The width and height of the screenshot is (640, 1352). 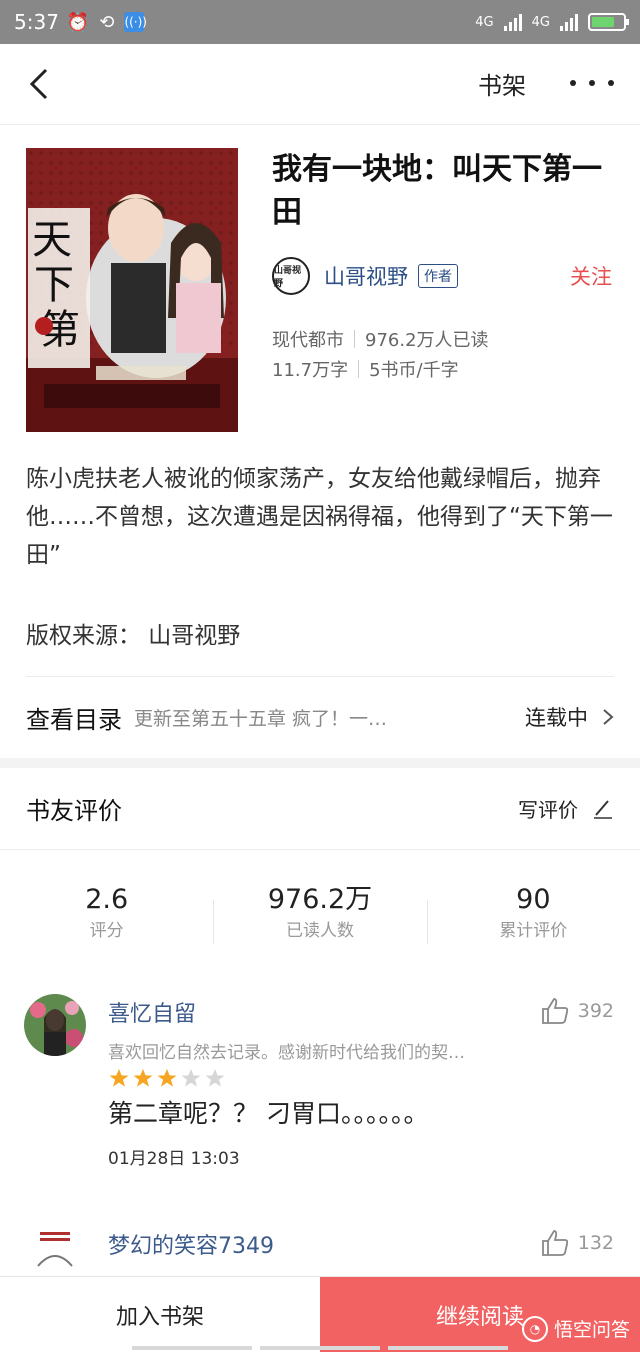 I want to click on divider, so click(x=320, y=849).